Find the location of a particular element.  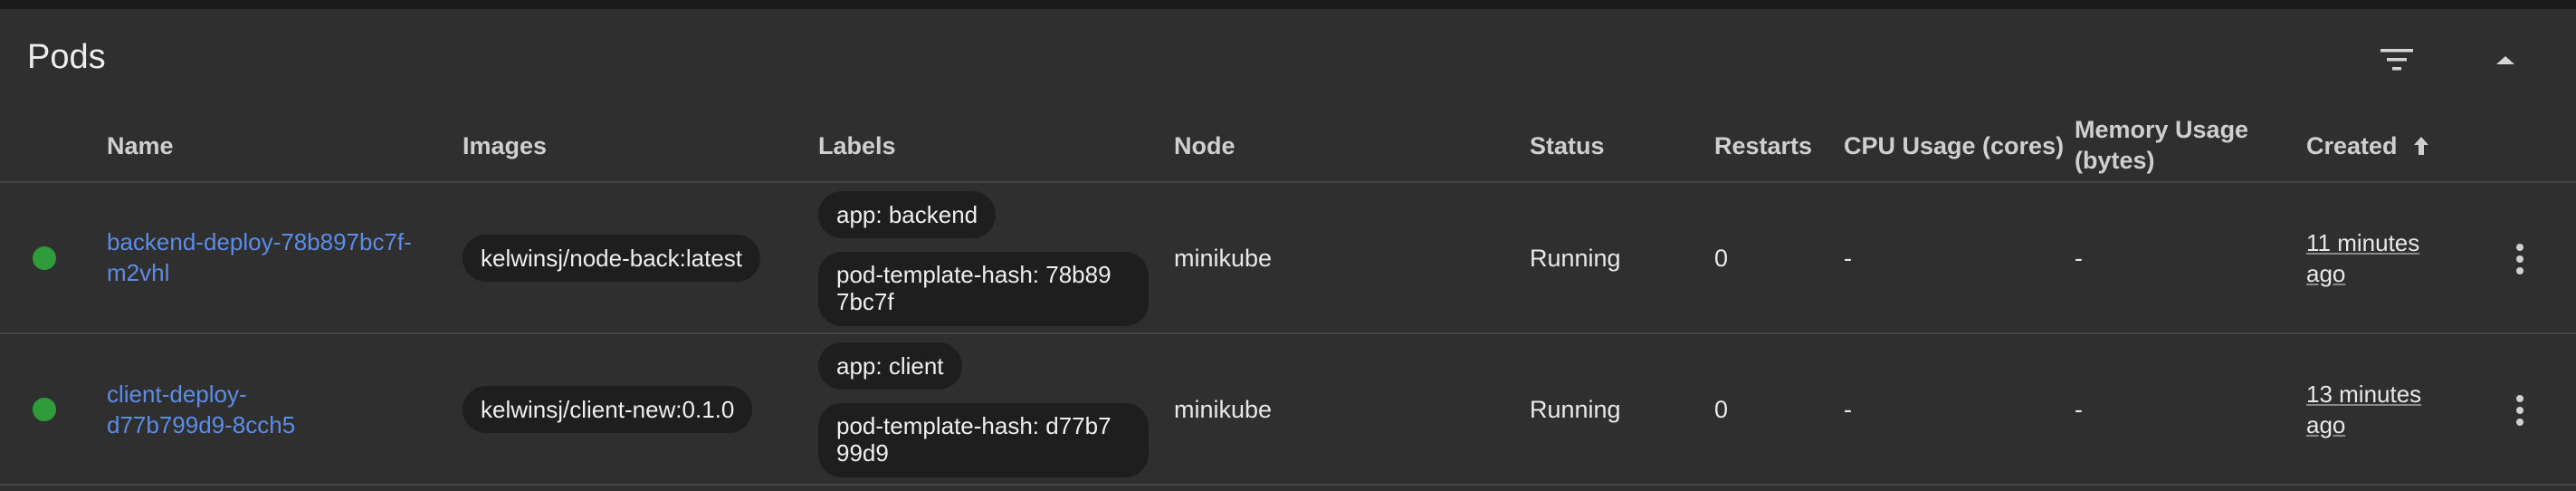

column-header-memory-line1: Memory Usage is located at coordinates (2162, 129).